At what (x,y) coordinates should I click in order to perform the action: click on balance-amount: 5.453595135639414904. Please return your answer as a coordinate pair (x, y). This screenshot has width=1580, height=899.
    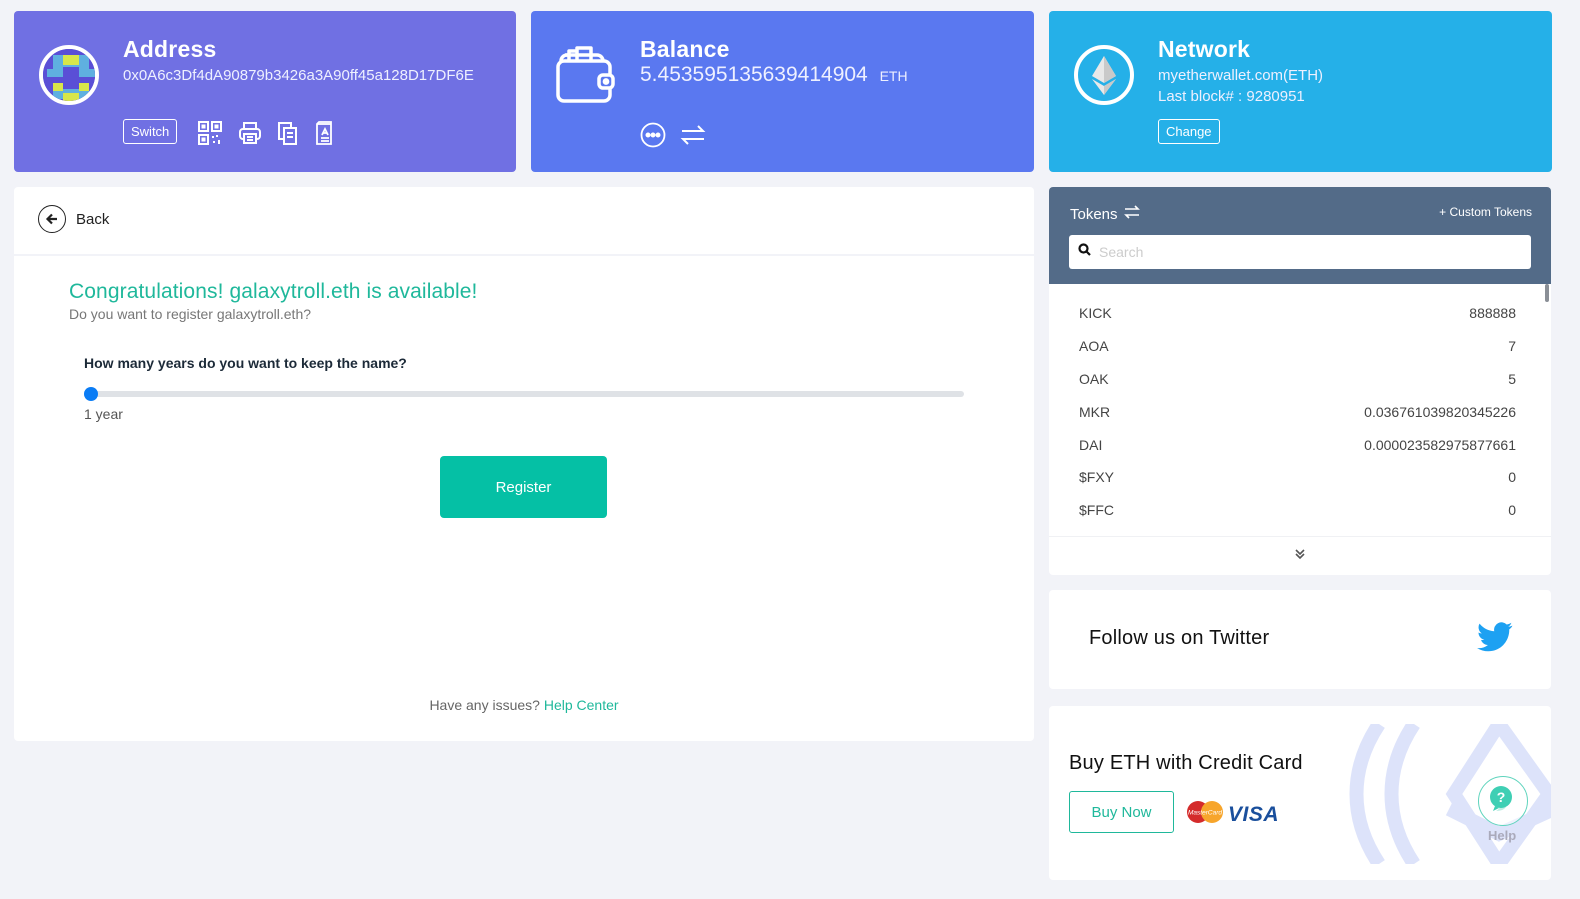
    Looking at the image, I should click on (754, 74).